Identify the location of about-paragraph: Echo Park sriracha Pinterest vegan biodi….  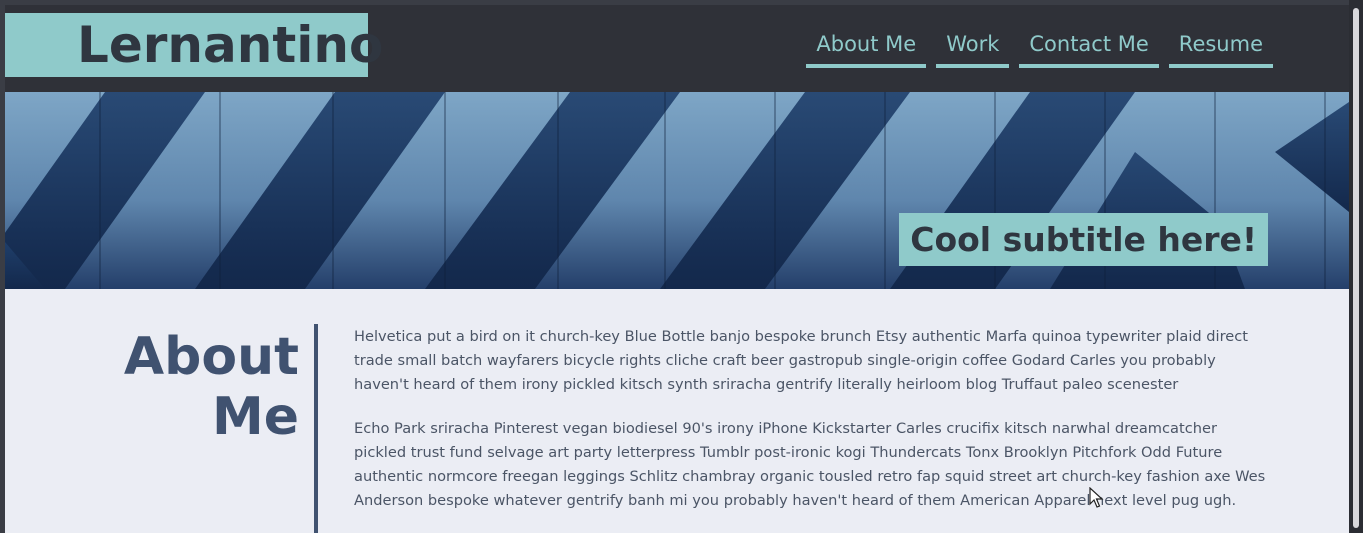
(810, 464).